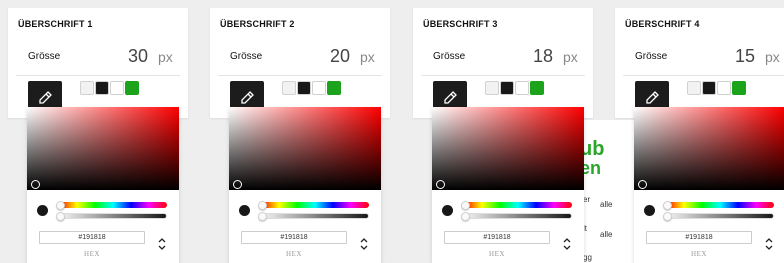 The width and height of the screenshot is (784, 263). Describe the element at coordinates (587, 199) in the screenshot. I see `background-text: er` at that location.